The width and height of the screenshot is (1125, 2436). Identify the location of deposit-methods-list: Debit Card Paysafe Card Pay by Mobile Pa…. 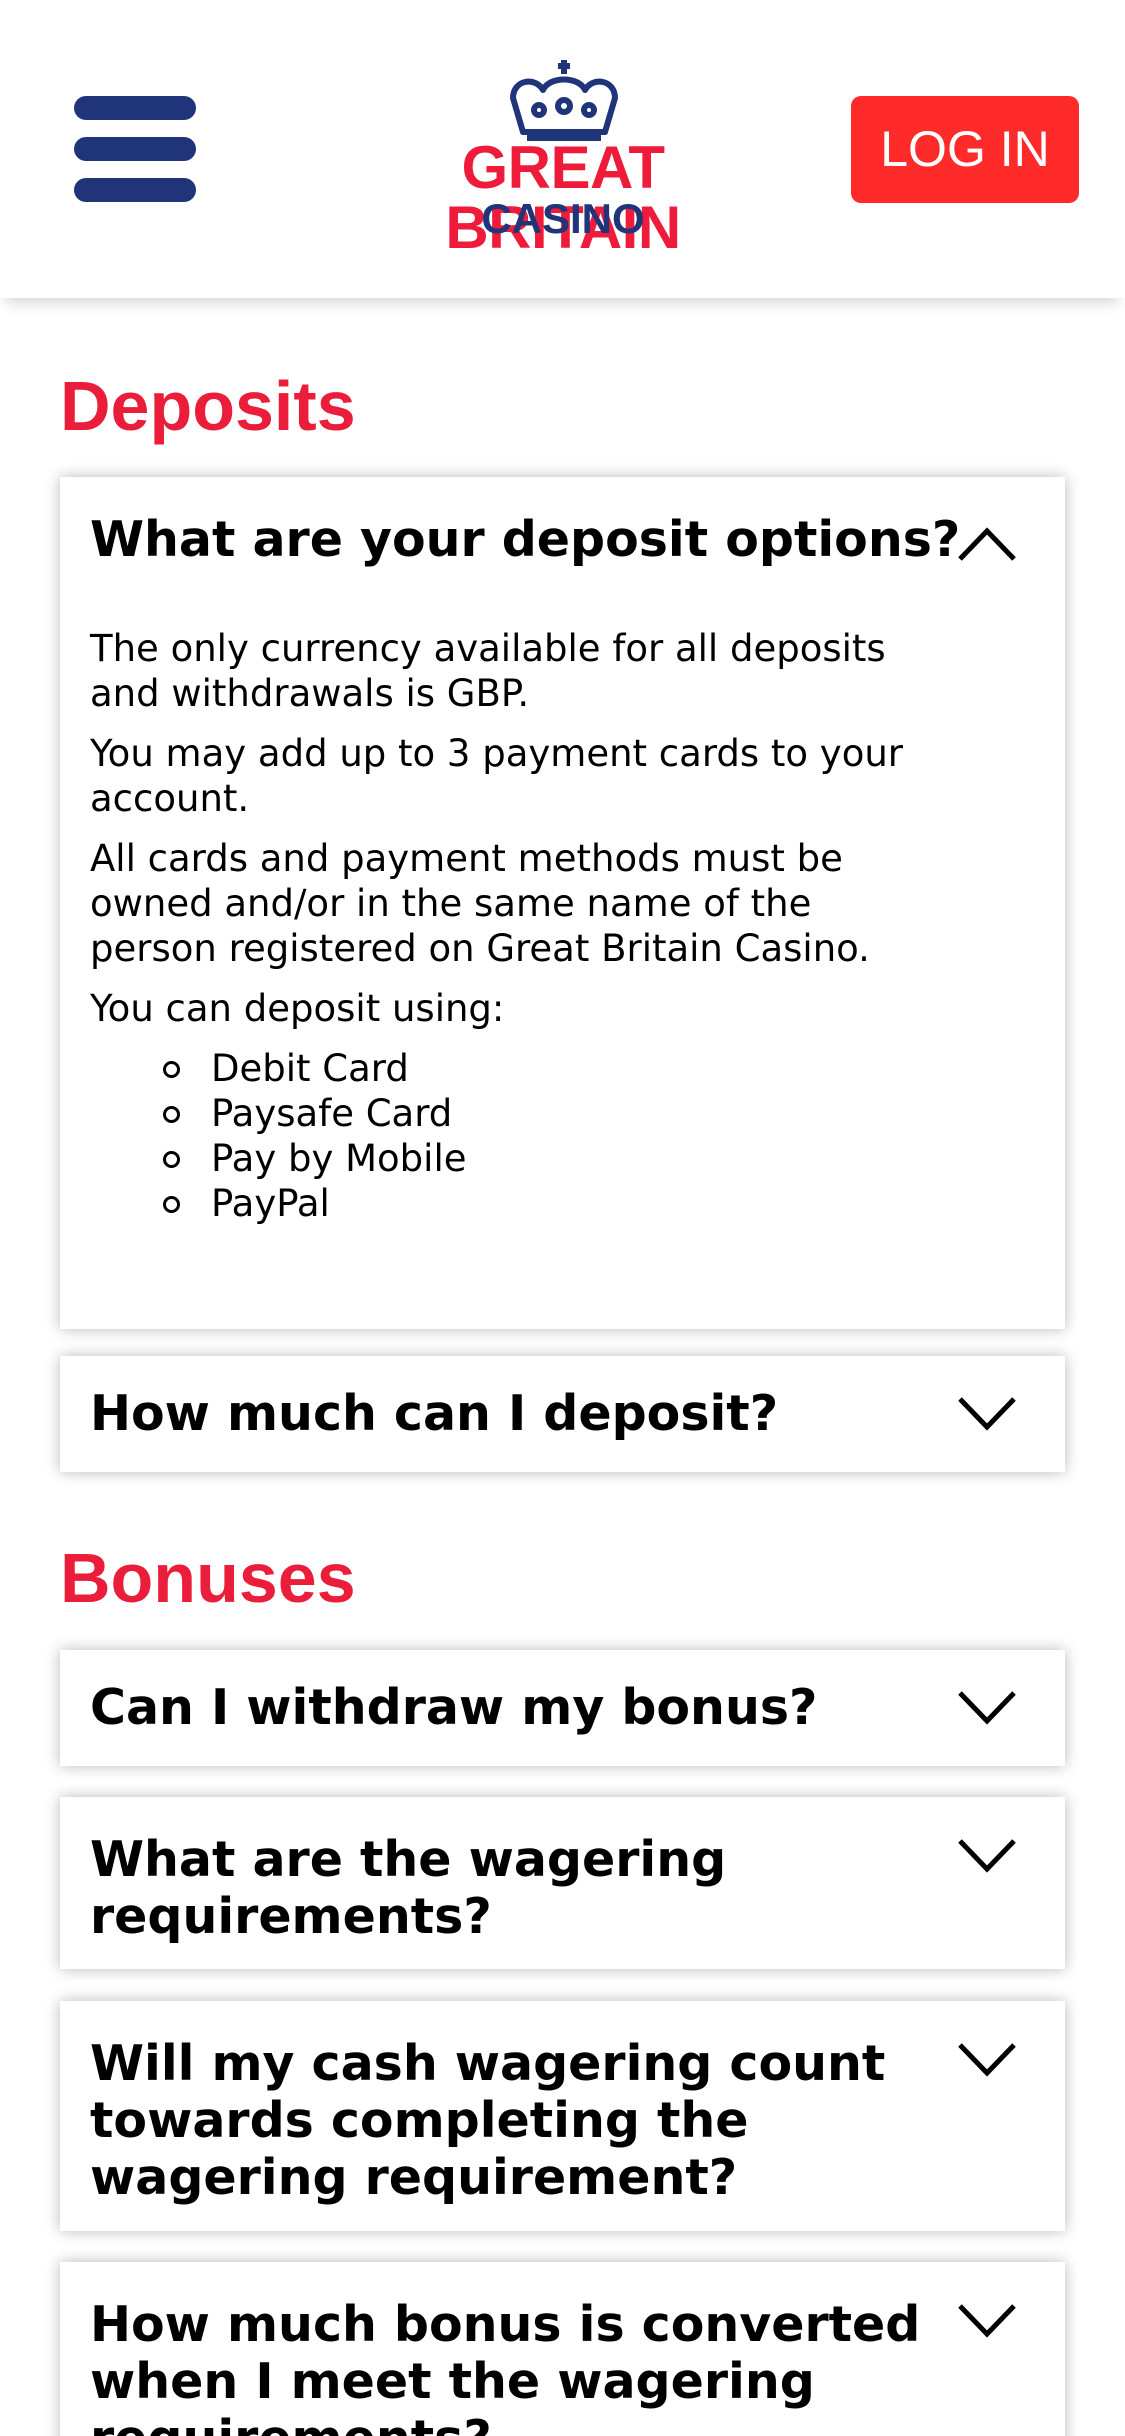
(539, 1145).